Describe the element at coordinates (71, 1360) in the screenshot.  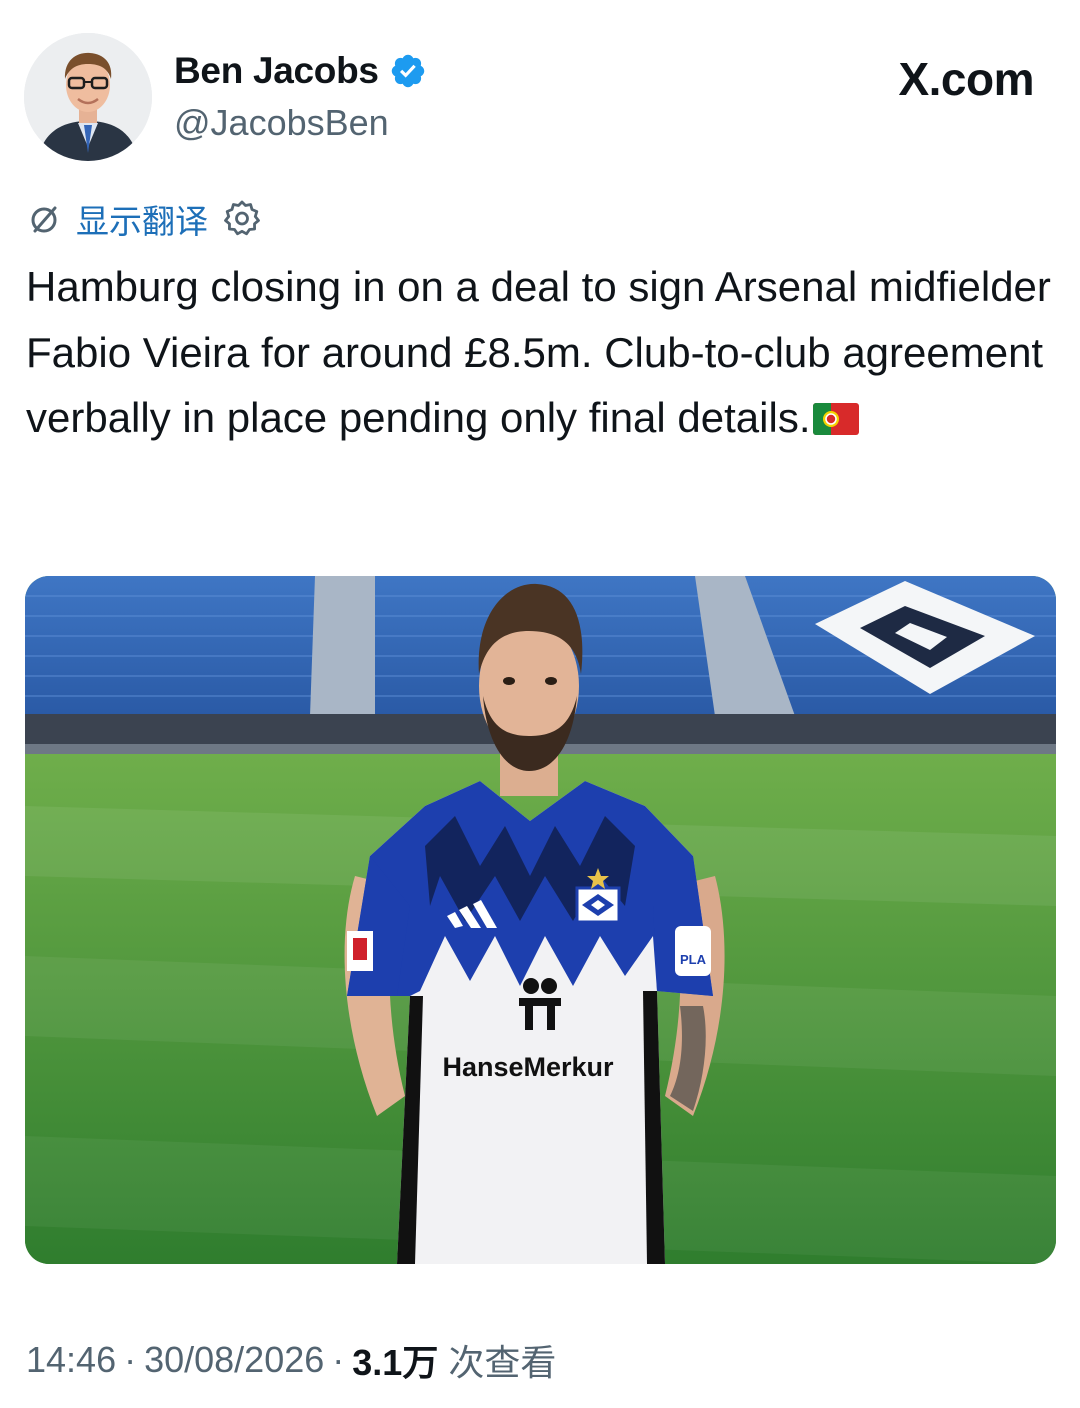
I see `tweet-time: 14:46` at that location.